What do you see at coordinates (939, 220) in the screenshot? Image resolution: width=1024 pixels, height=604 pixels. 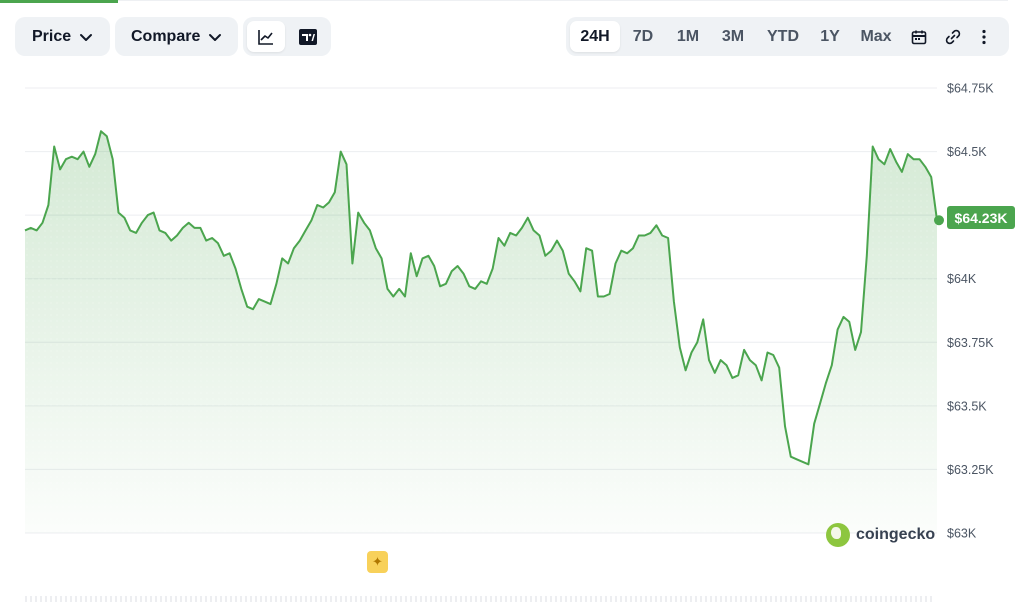 I see `current-price-marker` at bounding box center [939, 220].